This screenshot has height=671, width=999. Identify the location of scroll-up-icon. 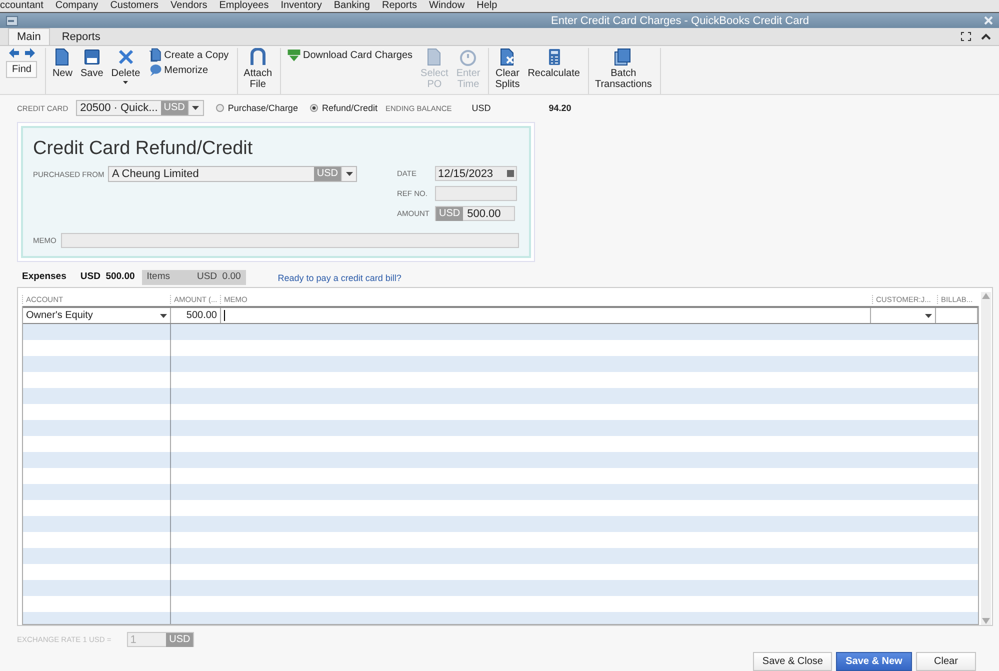
(986, 296).